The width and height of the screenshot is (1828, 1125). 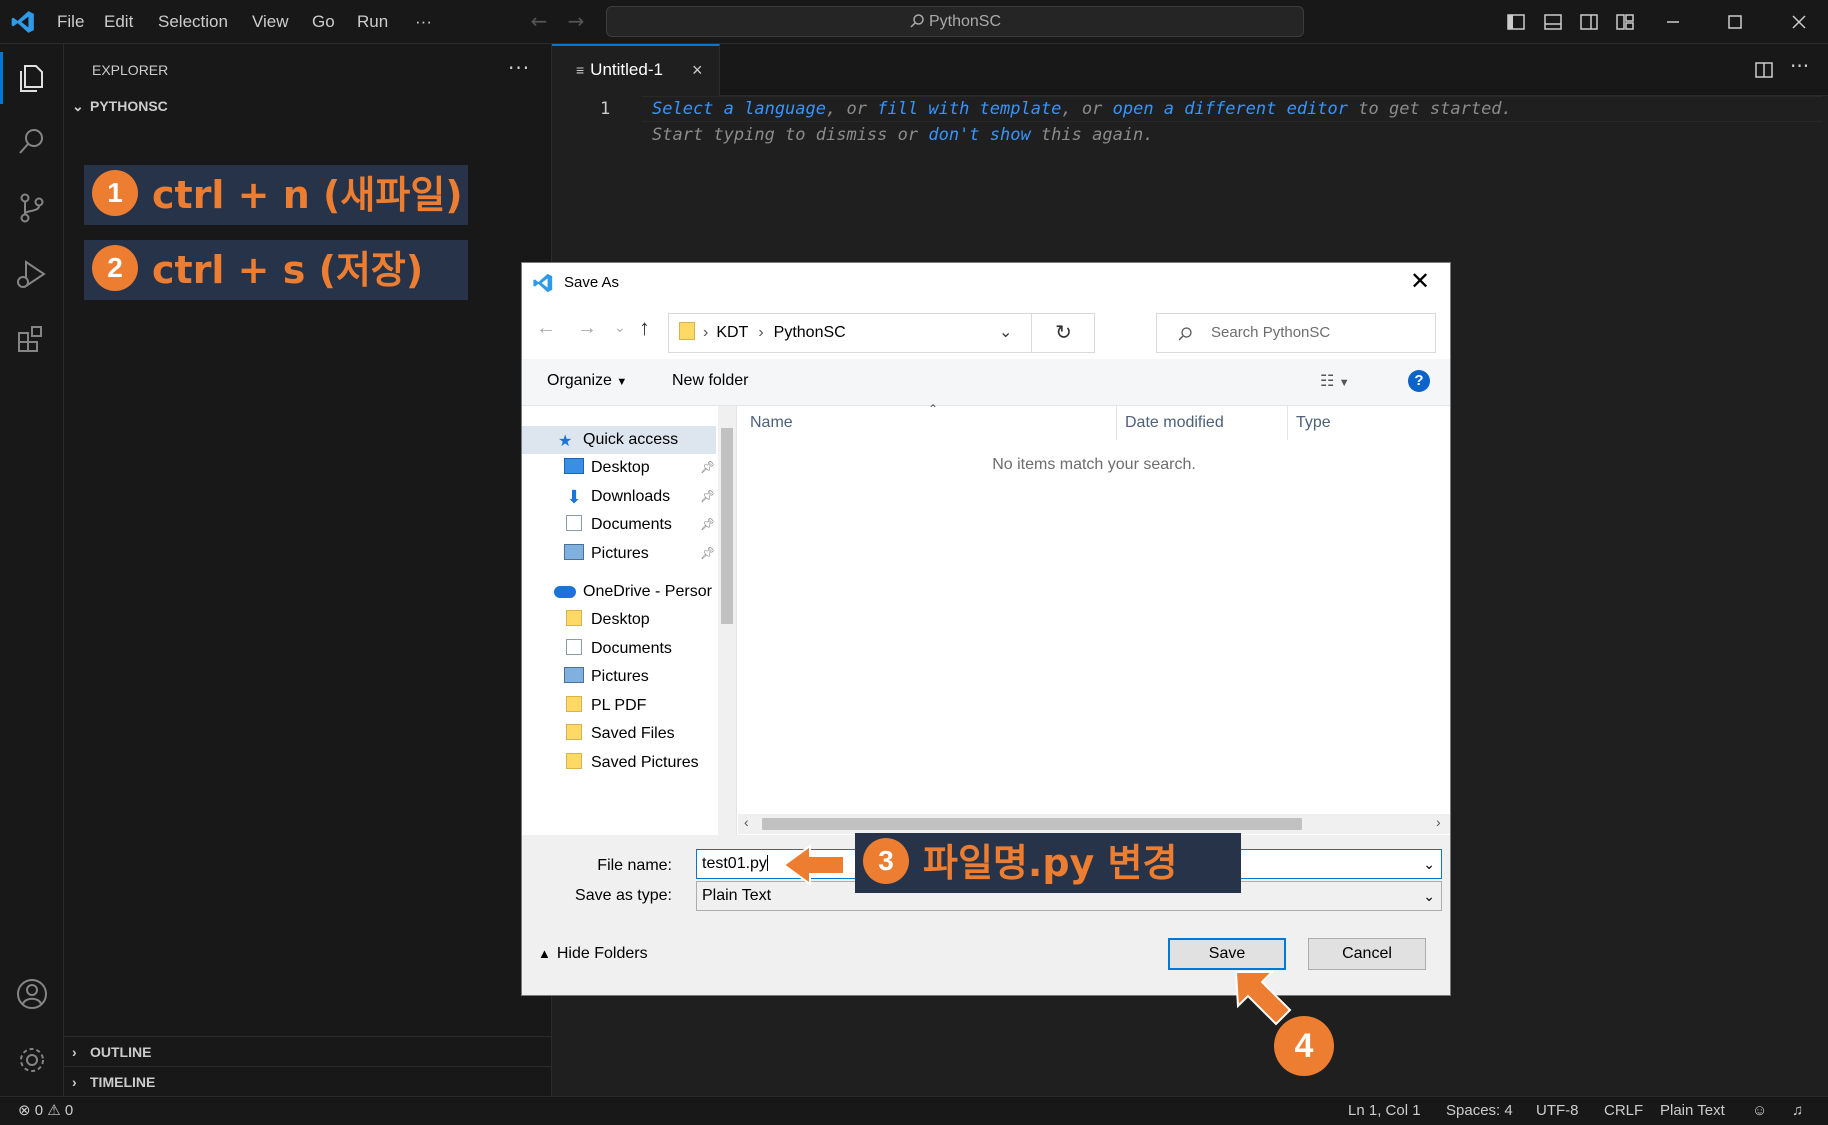 I want to click on horizontal-scrollbar: ‹ ›, so click(x=1094, y=824).